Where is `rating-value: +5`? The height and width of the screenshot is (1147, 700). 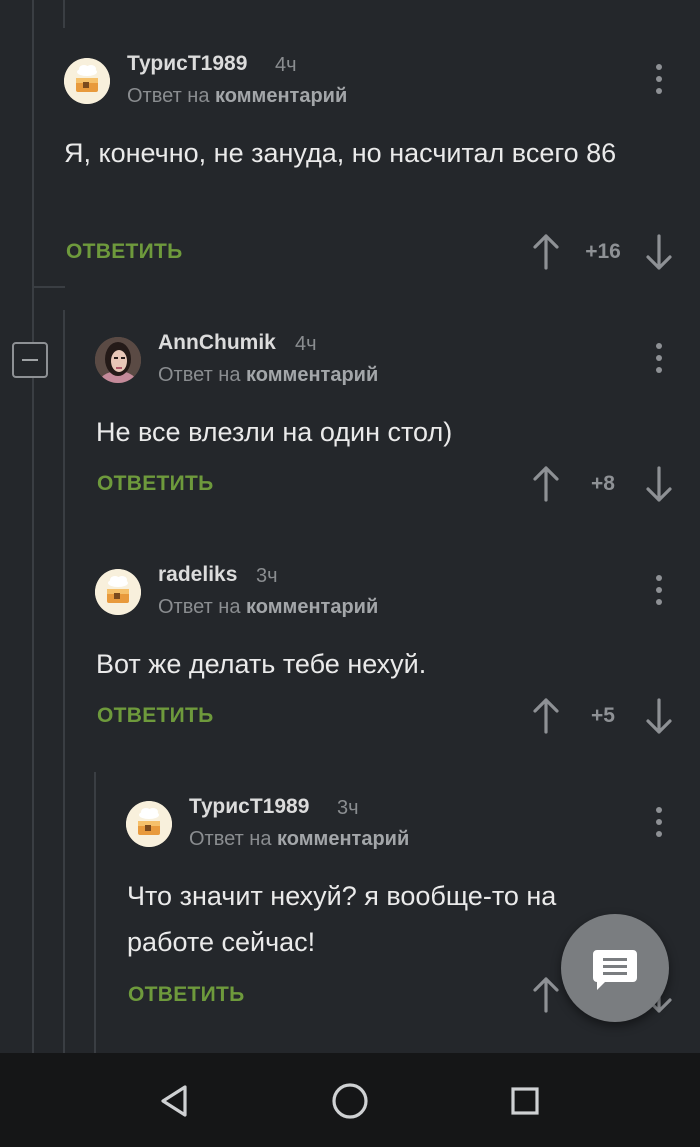 rating-value: +5 is located at coordinates (603, 715).